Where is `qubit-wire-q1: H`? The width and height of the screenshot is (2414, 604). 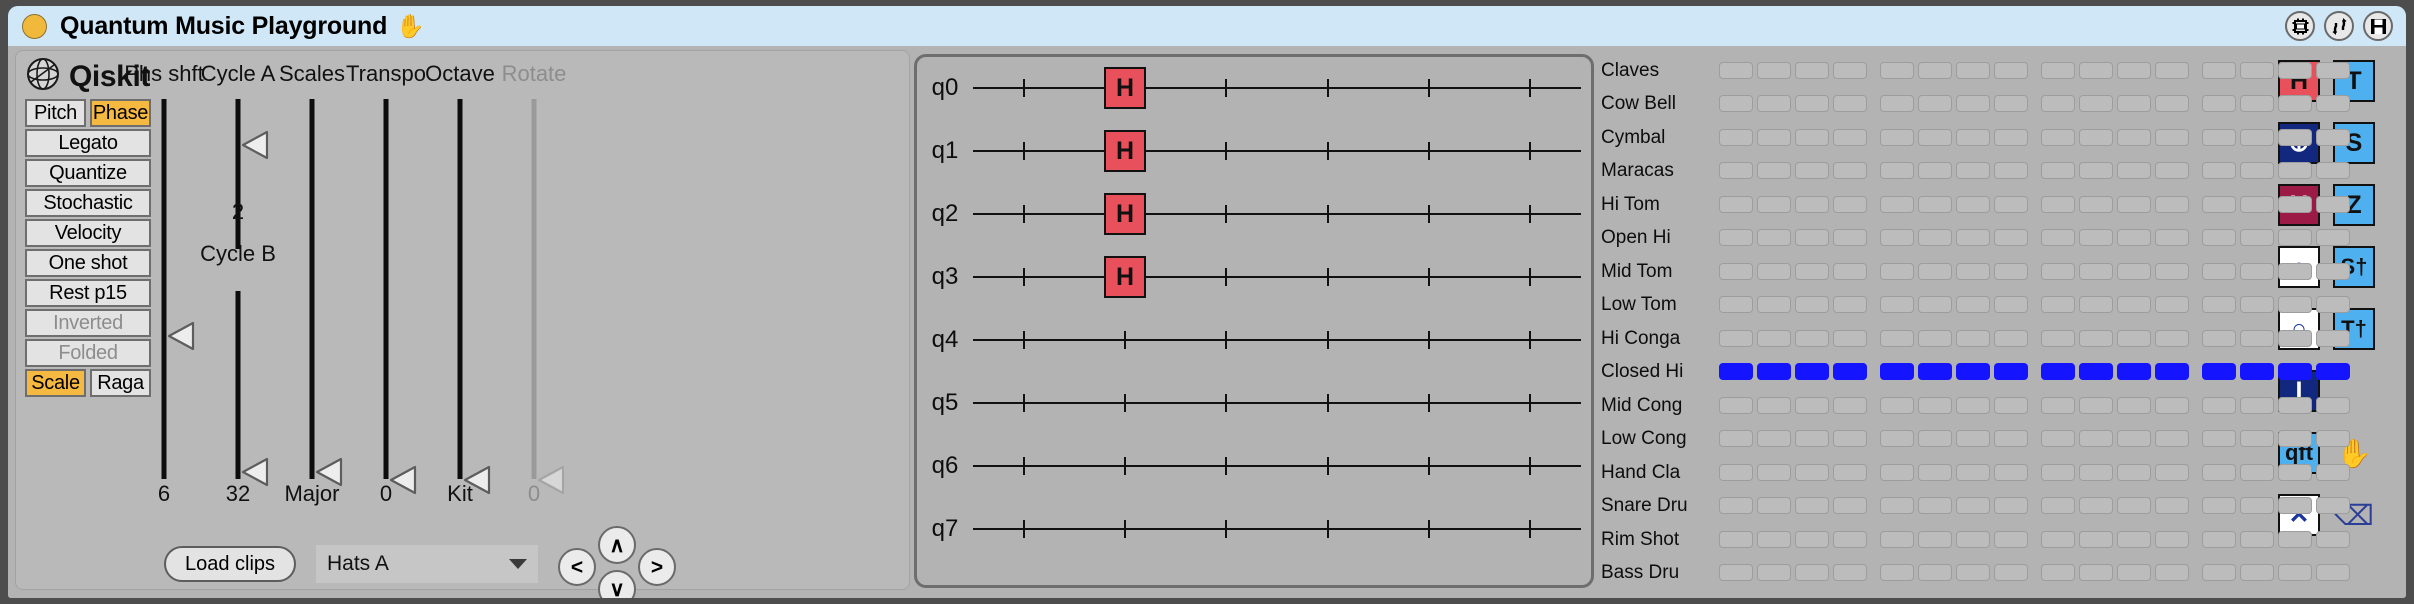
qubit-wire-q1: H is located at coordinates (1277, 151).